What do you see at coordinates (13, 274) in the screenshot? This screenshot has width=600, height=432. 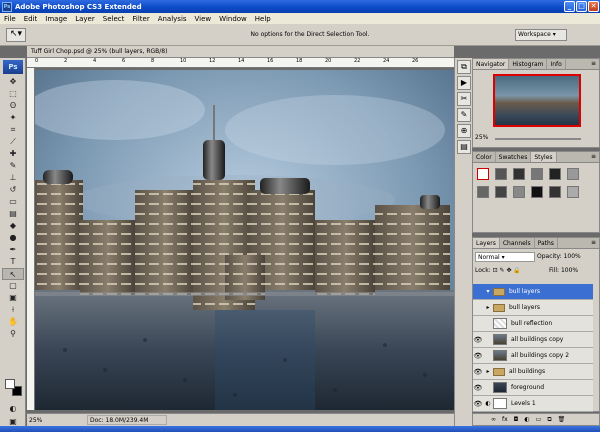 I see `direct-selection-tool-icon: ↖` at bounding box center [13, 274].